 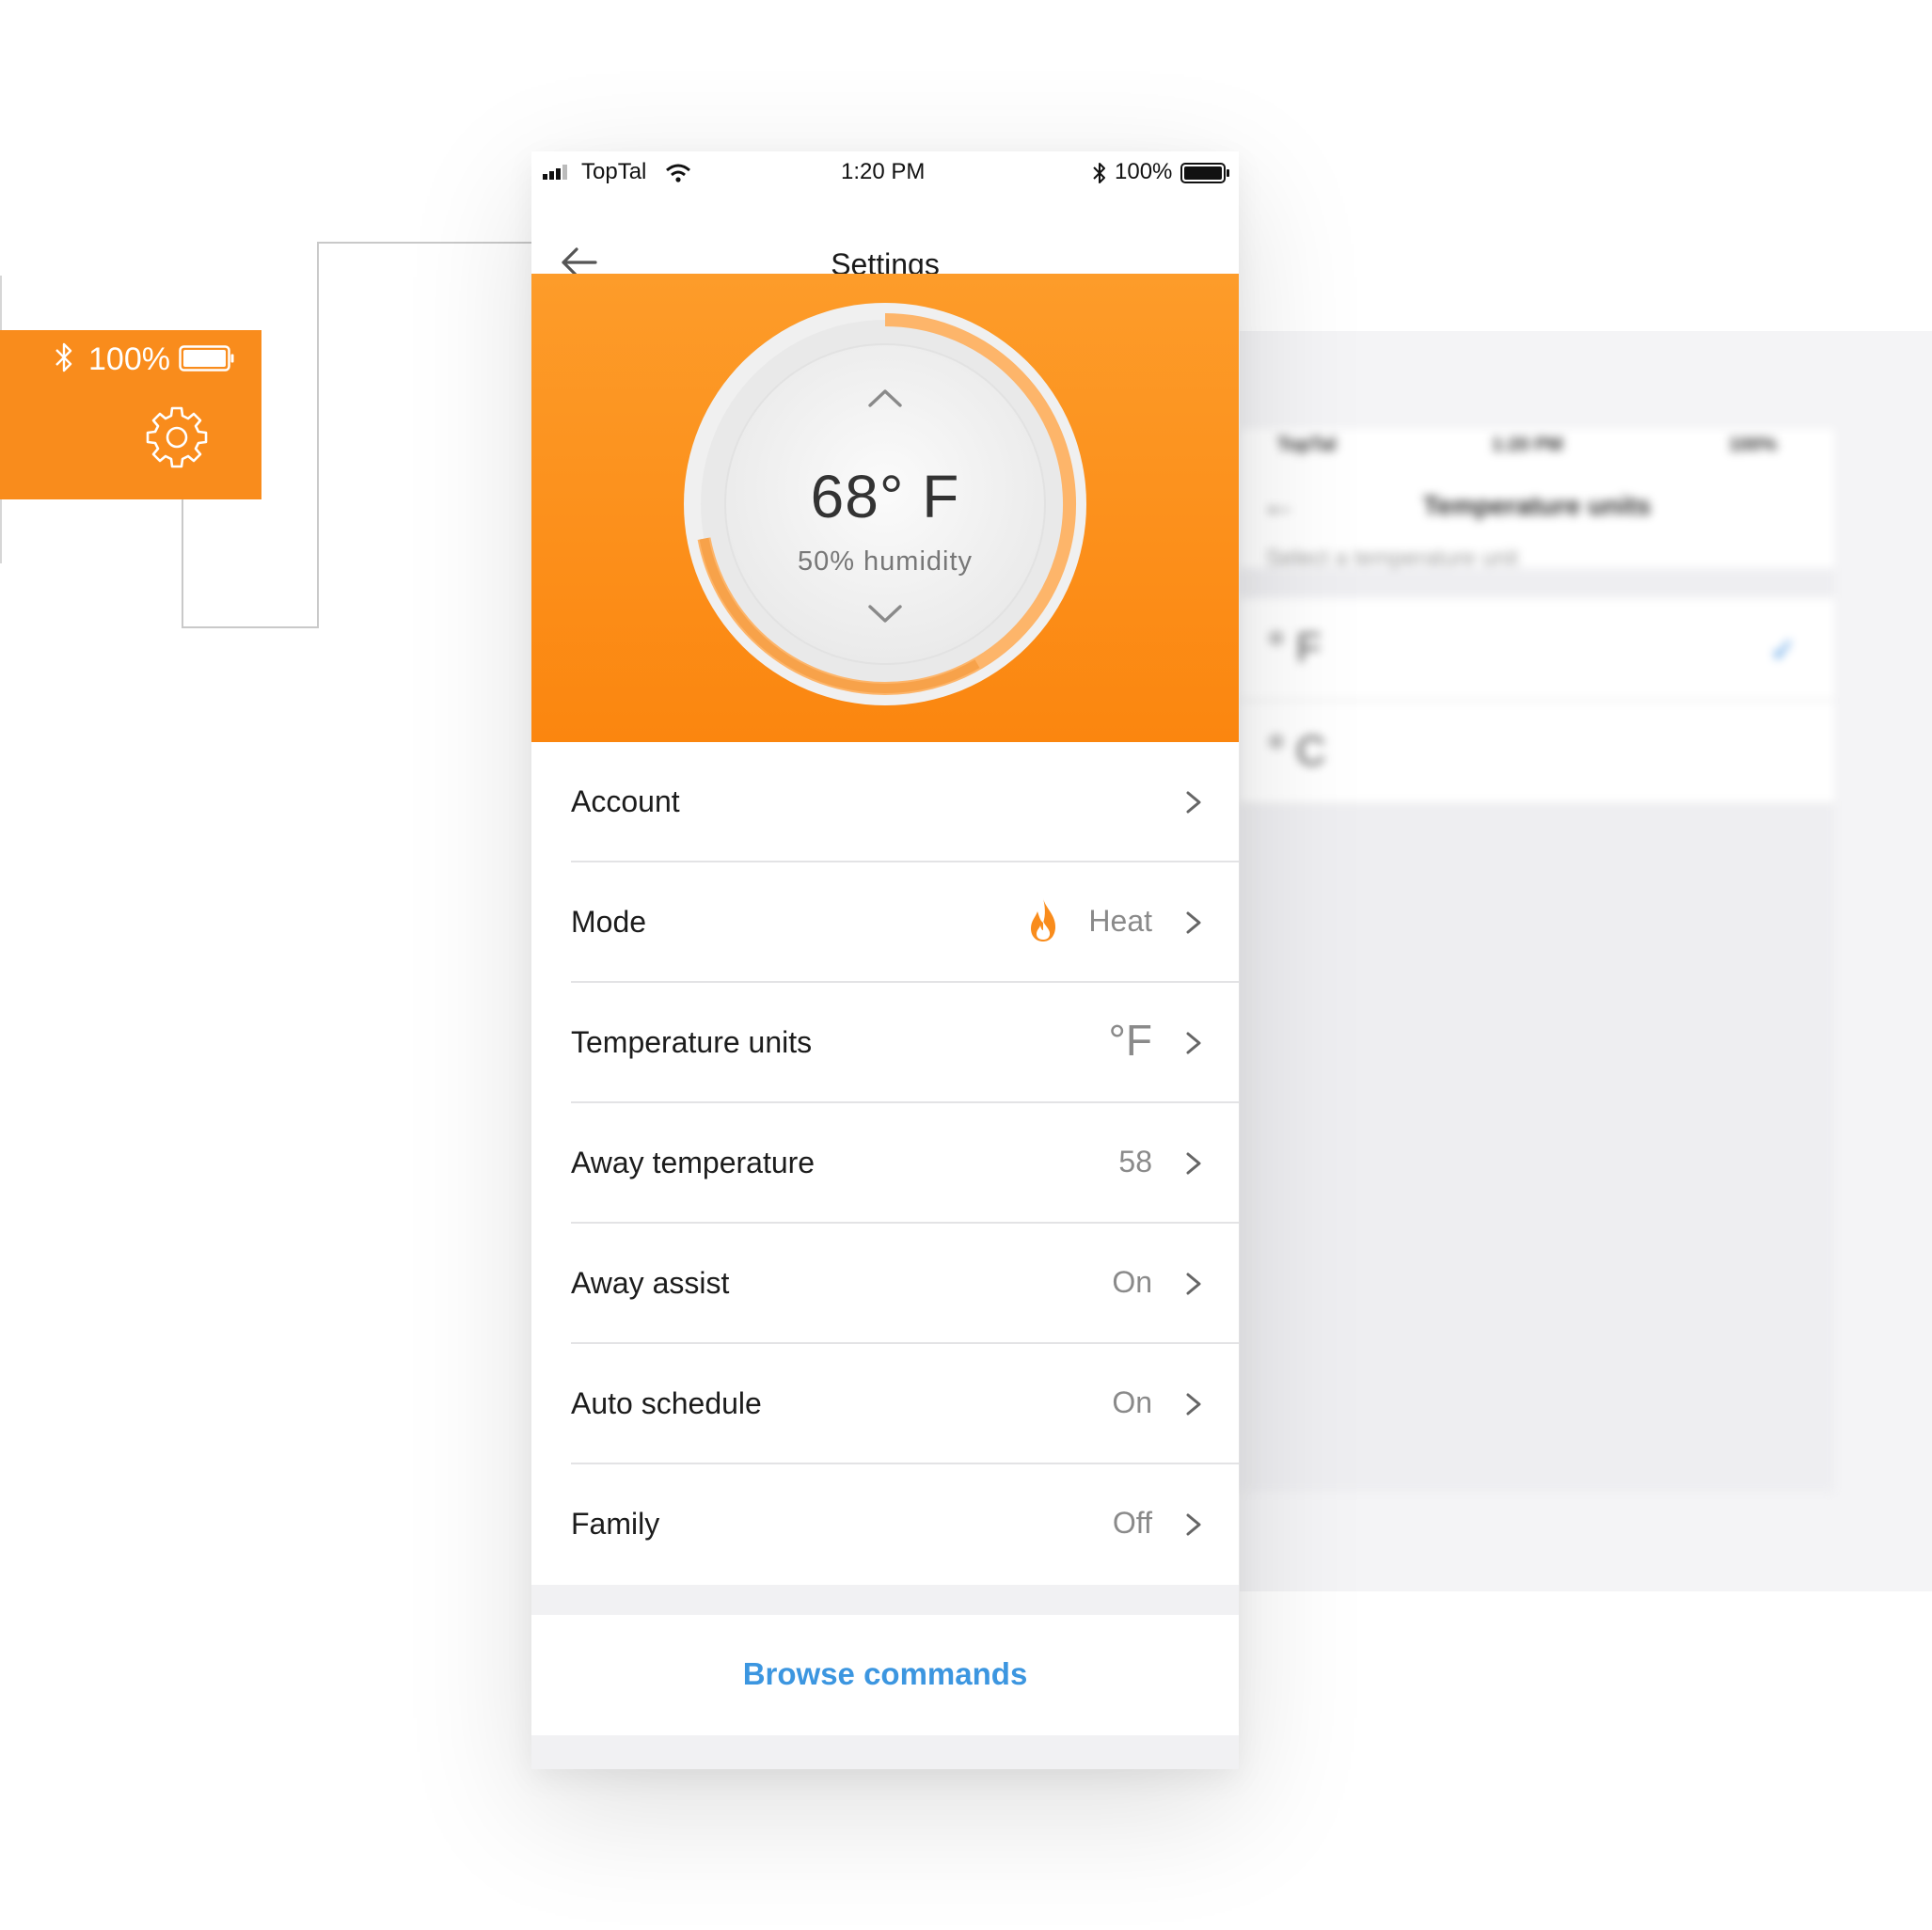 I want to click on row-value: Heat, so click(x=1120, y=921).